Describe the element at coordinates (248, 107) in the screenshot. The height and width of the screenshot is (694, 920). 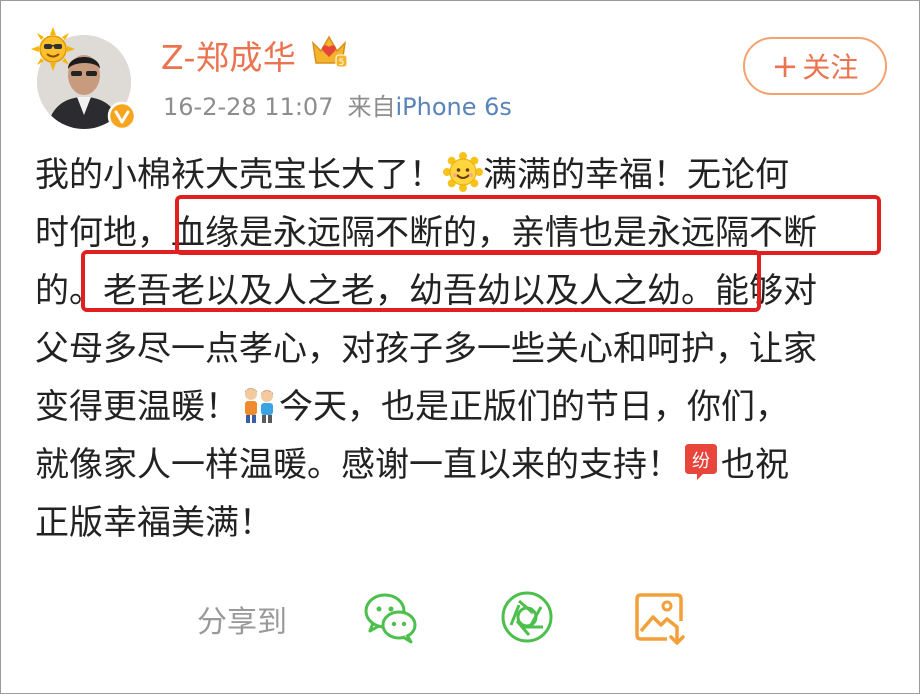
I see `post-time: 16-2-28 11:07` at that location.